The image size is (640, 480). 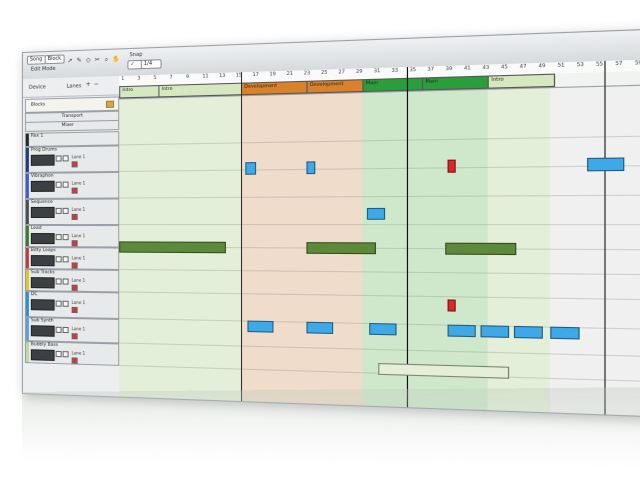 I want to click on track-prog-drums: Prog Drums Lane 1, so click(x=72, y=159).